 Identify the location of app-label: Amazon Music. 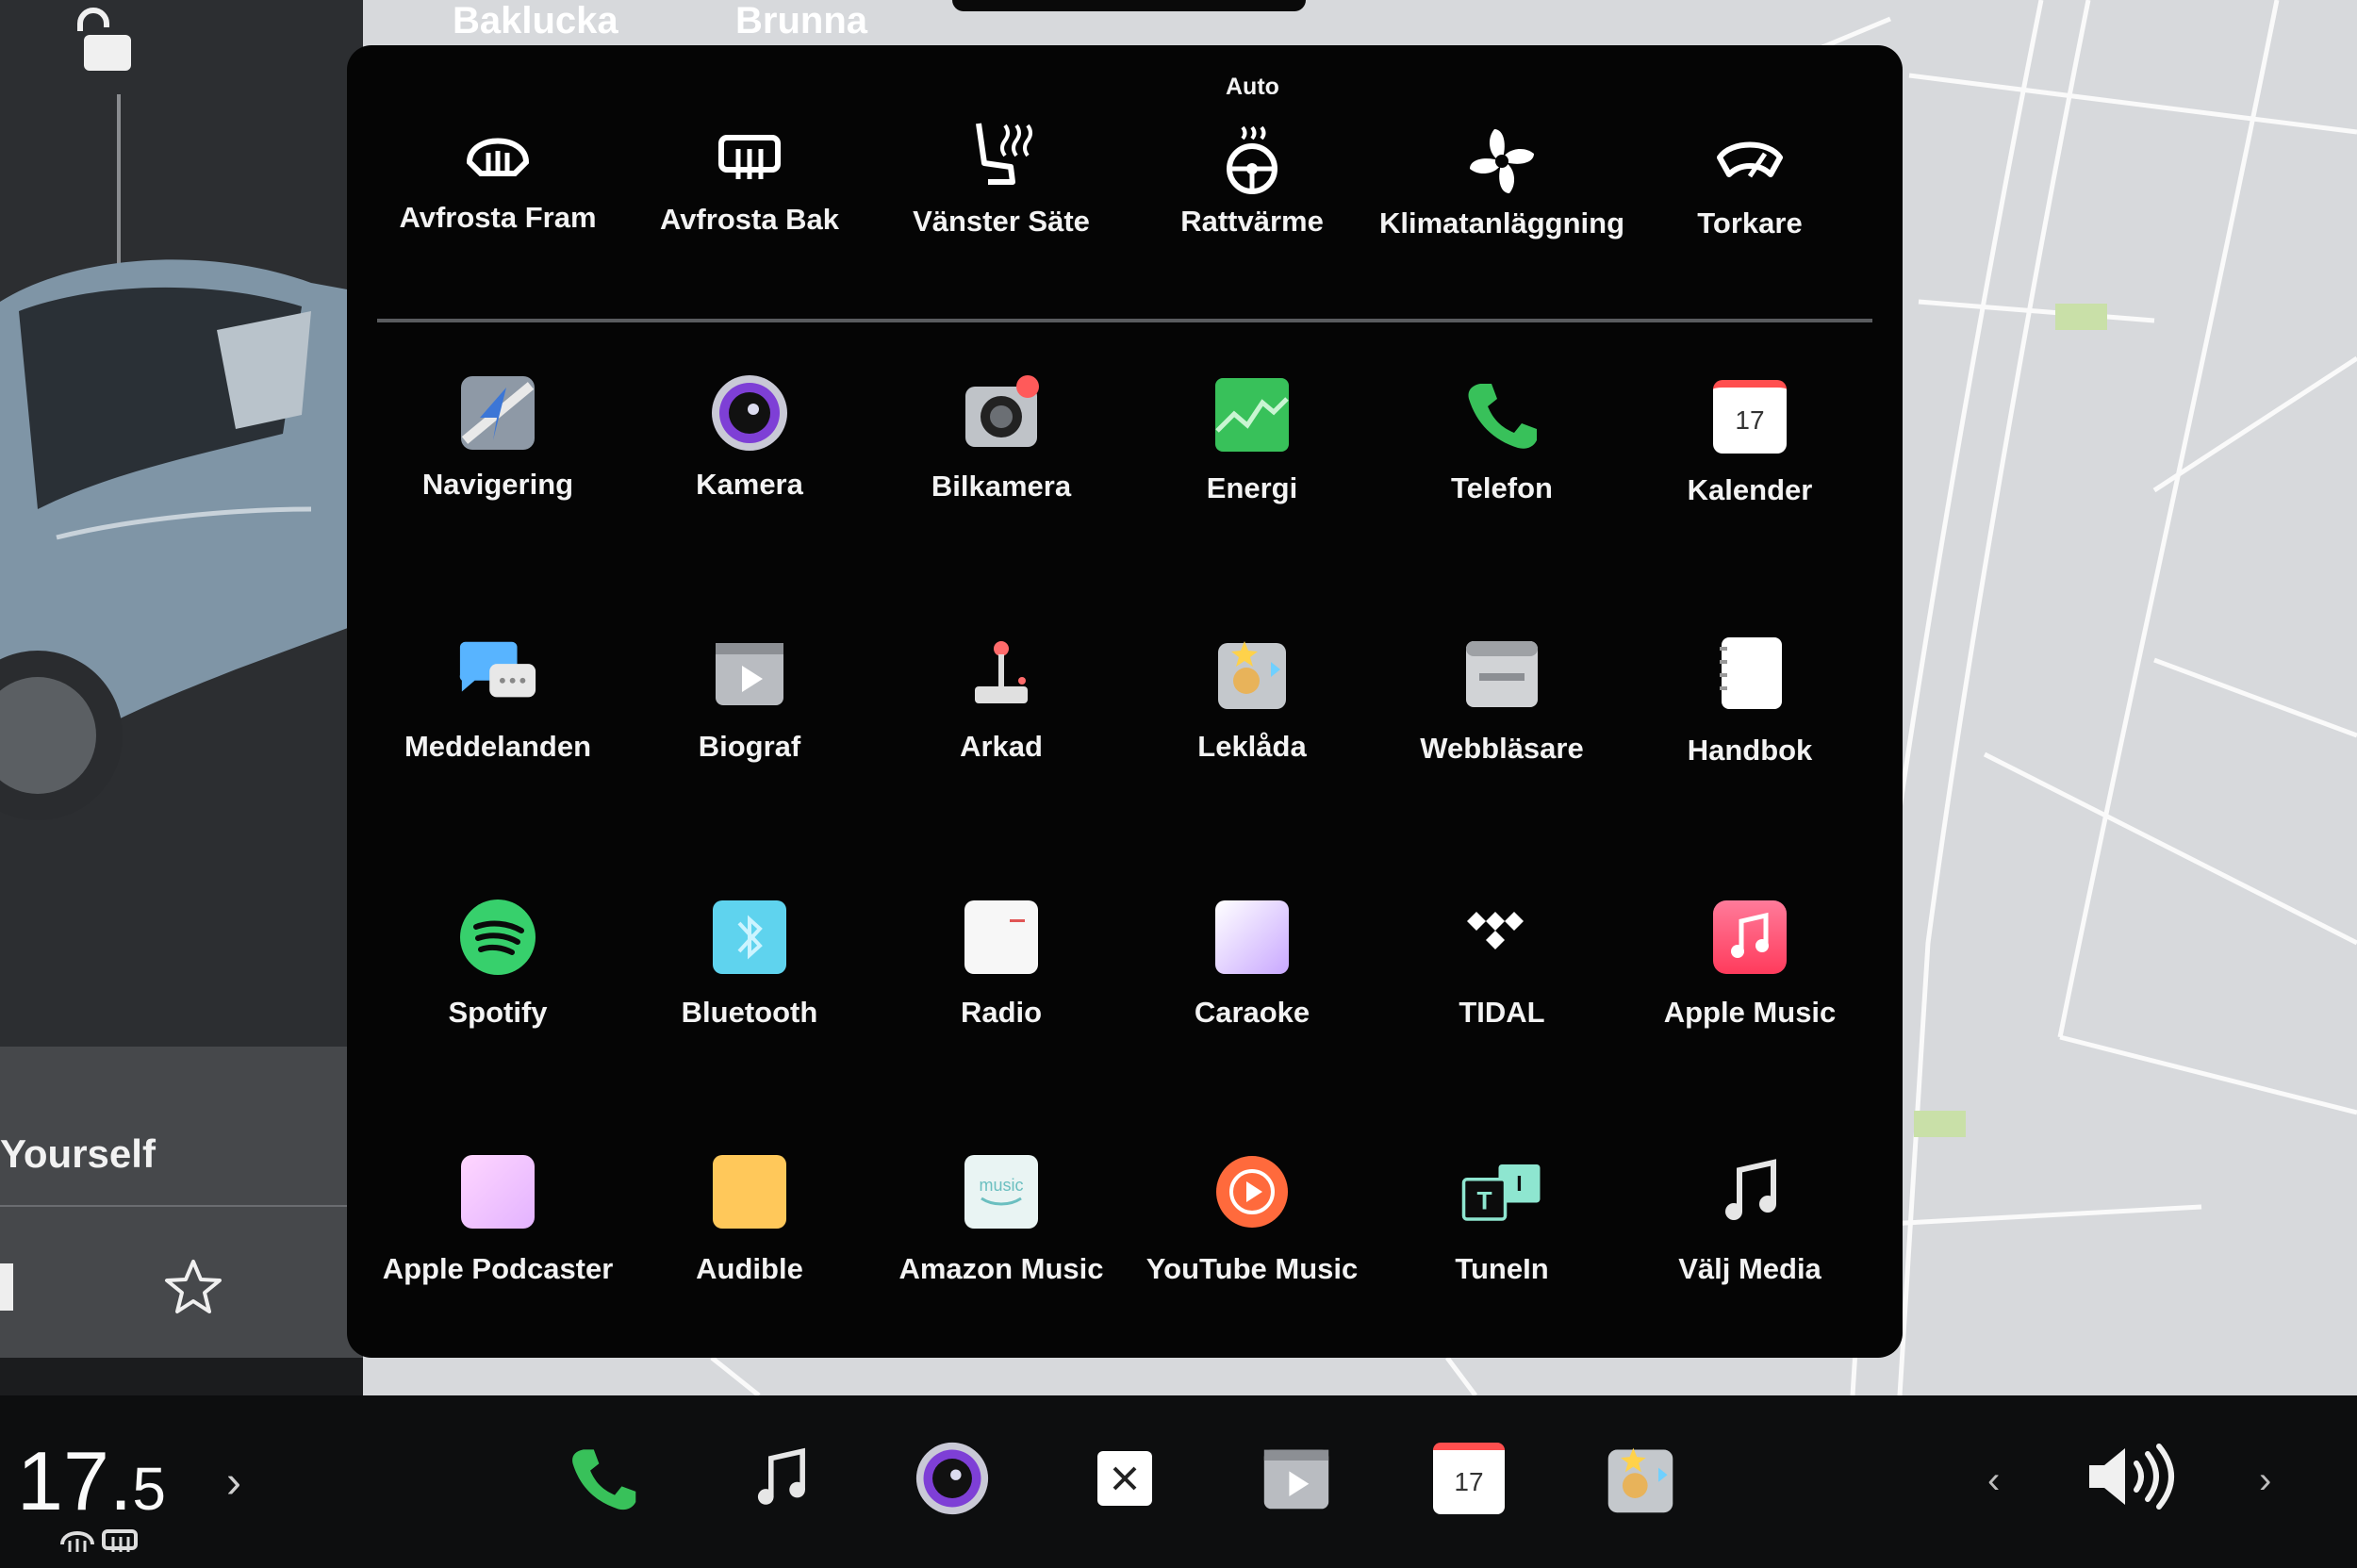
(1001, 1268).